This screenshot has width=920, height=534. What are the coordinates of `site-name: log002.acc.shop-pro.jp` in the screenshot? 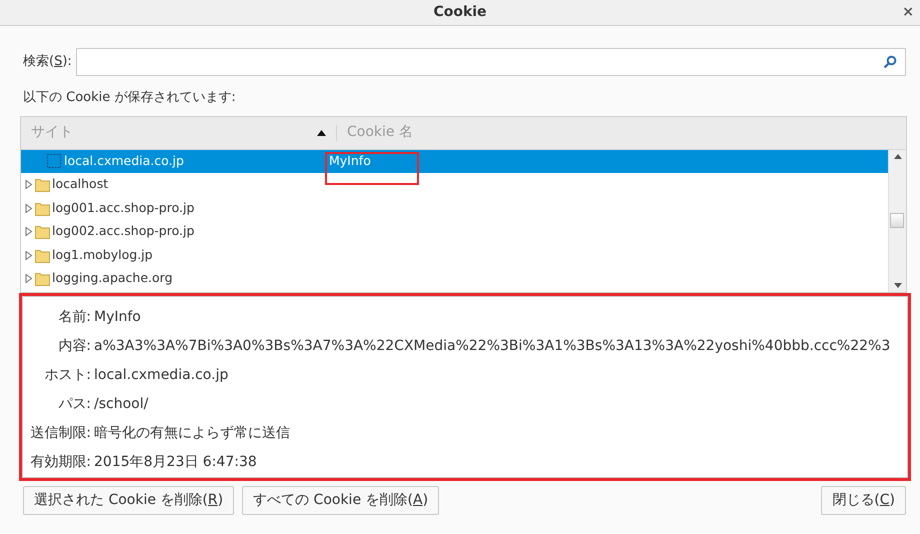 It's located at (123, 231).